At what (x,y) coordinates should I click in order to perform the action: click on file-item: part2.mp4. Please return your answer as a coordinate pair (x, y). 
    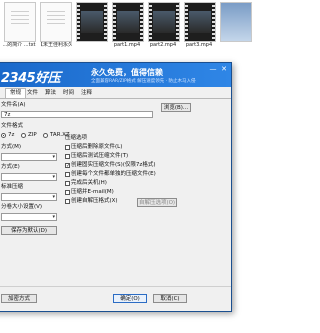
    Looking at the image, I should click on (163, 28).